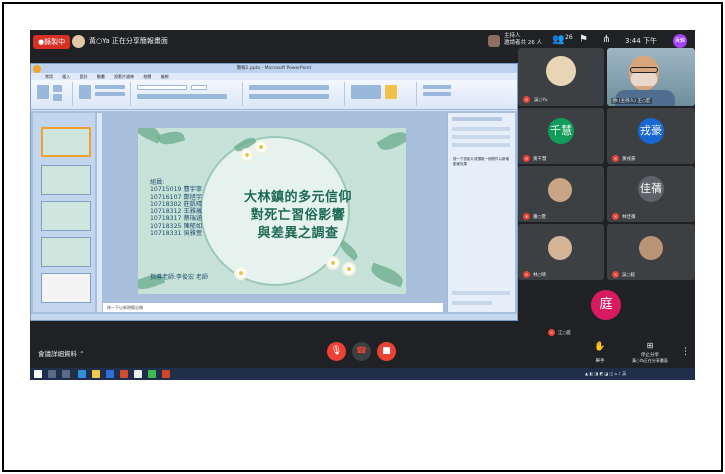  I want to click on camera-off-button: ■, so click(386, 351).